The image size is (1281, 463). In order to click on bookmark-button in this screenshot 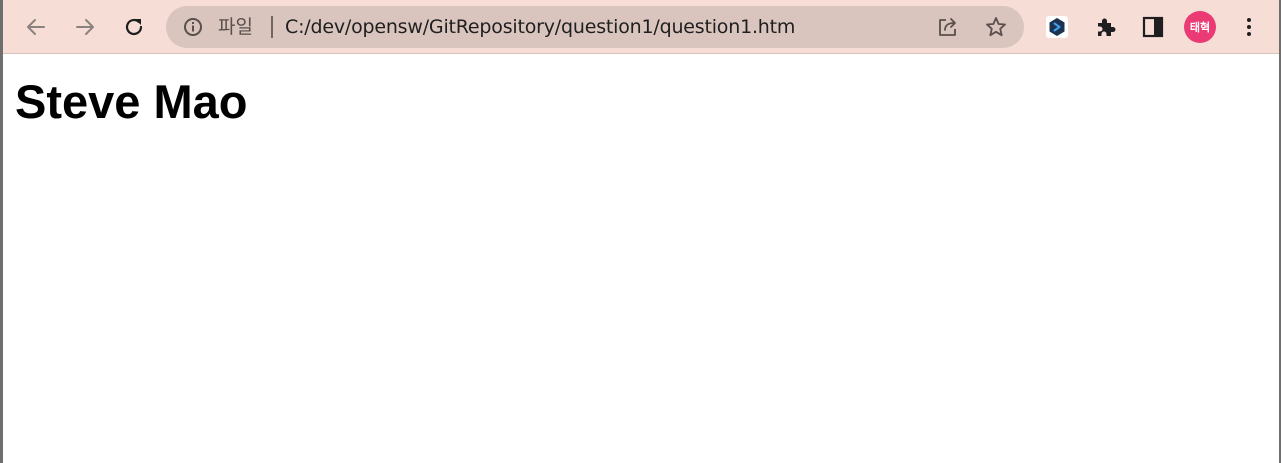, I will do `click(996, 27)`.